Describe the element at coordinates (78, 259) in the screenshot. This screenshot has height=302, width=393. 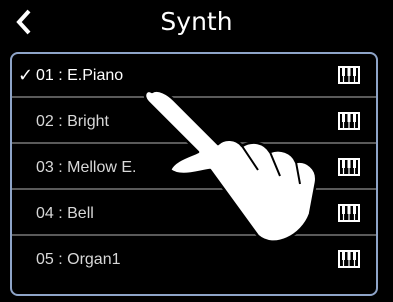
I see `list-item-label: 05 : Organ1` at that location.